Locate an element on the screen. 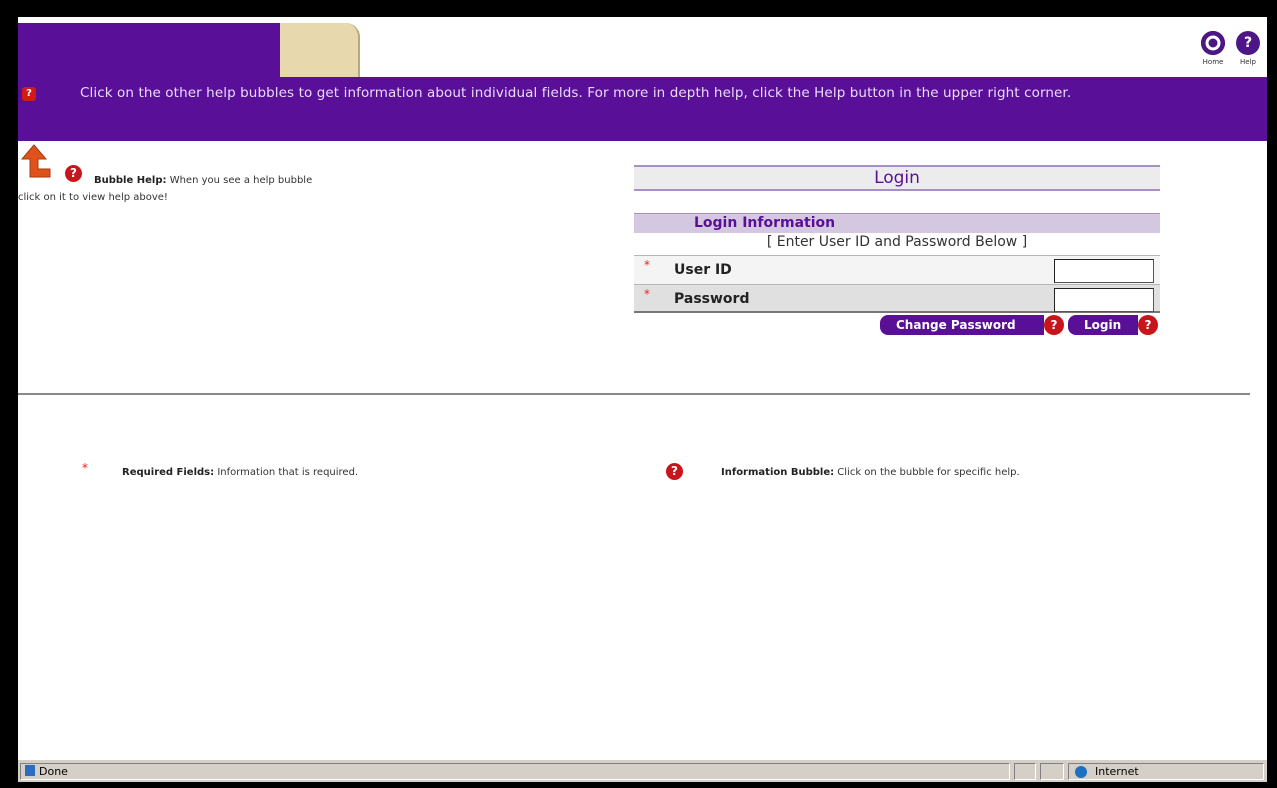  home-icon is located at coordinates (1213, 43).